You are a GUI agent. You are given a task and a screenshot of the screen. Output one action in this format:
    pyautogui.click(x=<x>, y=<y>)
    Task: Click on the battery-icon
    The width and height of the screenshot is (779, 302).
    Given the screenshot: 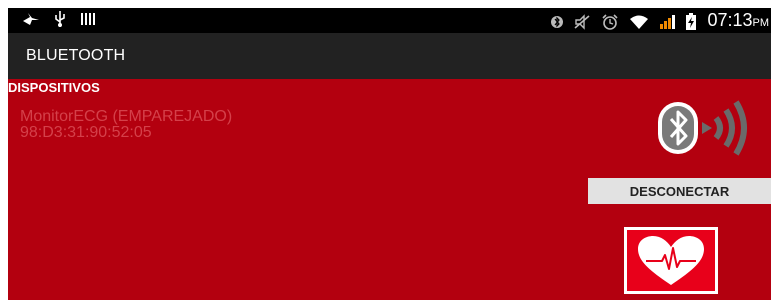 What is the action you would take?
    pyautogui.click(x=691, y=21)
    